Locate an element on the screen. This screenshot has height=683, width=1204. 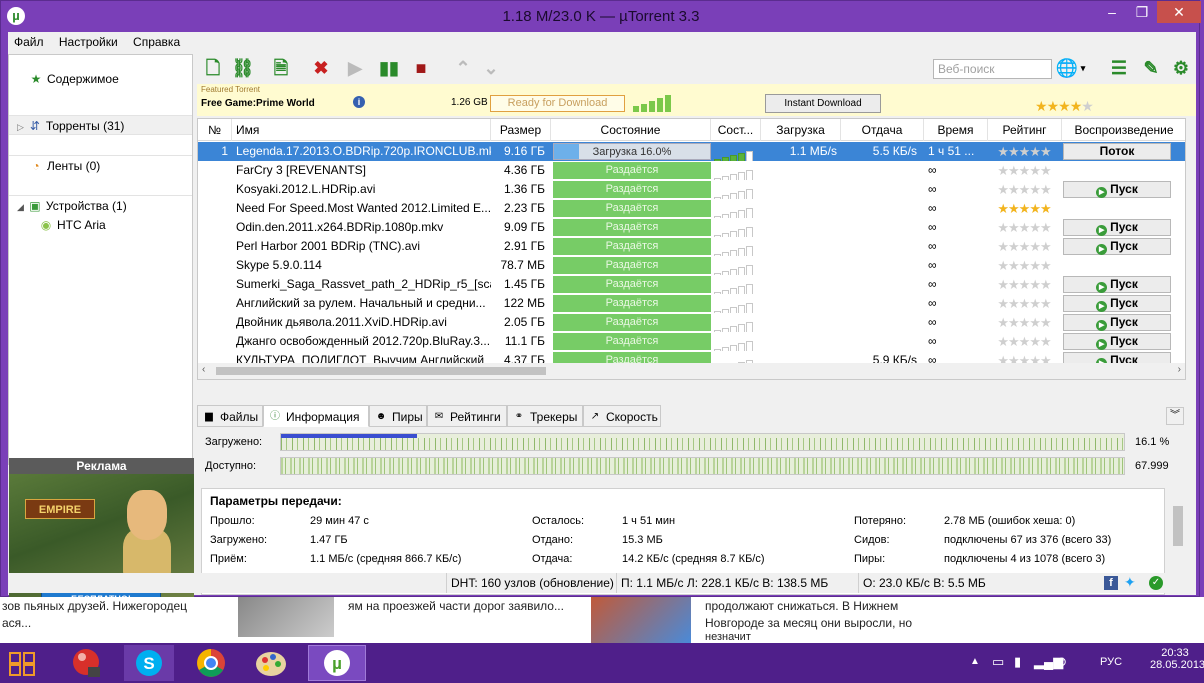
web-search-input: Веб-поиск is located at coordinates (992, 69).